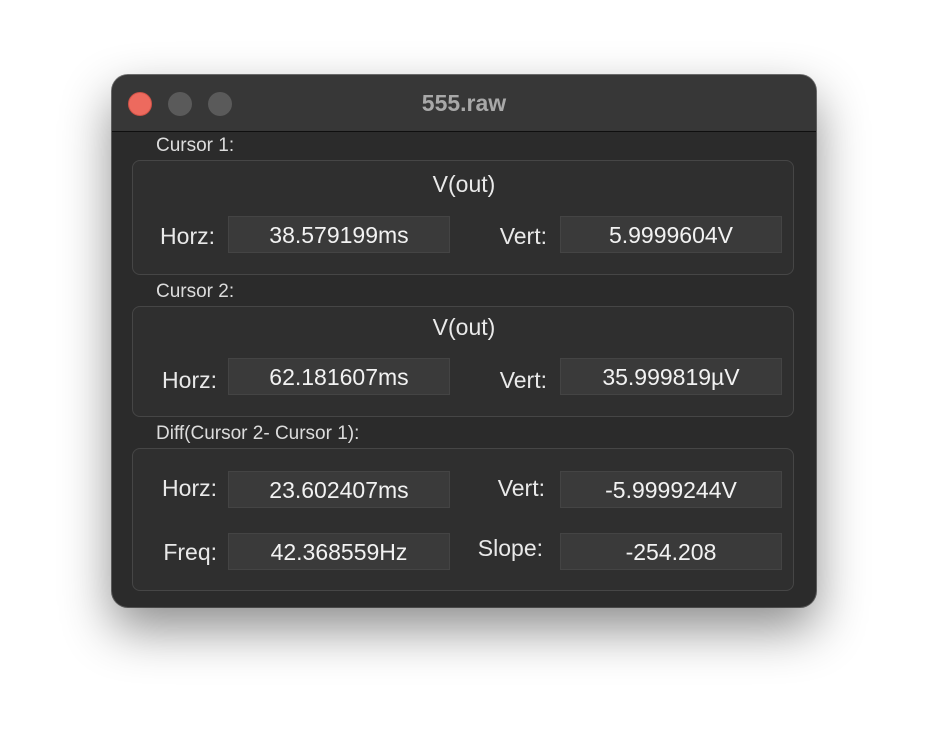  Describe the element at coordinates (464, 184) in the screenshot. I see `cursor1-trace-name: V(out)` at that location.